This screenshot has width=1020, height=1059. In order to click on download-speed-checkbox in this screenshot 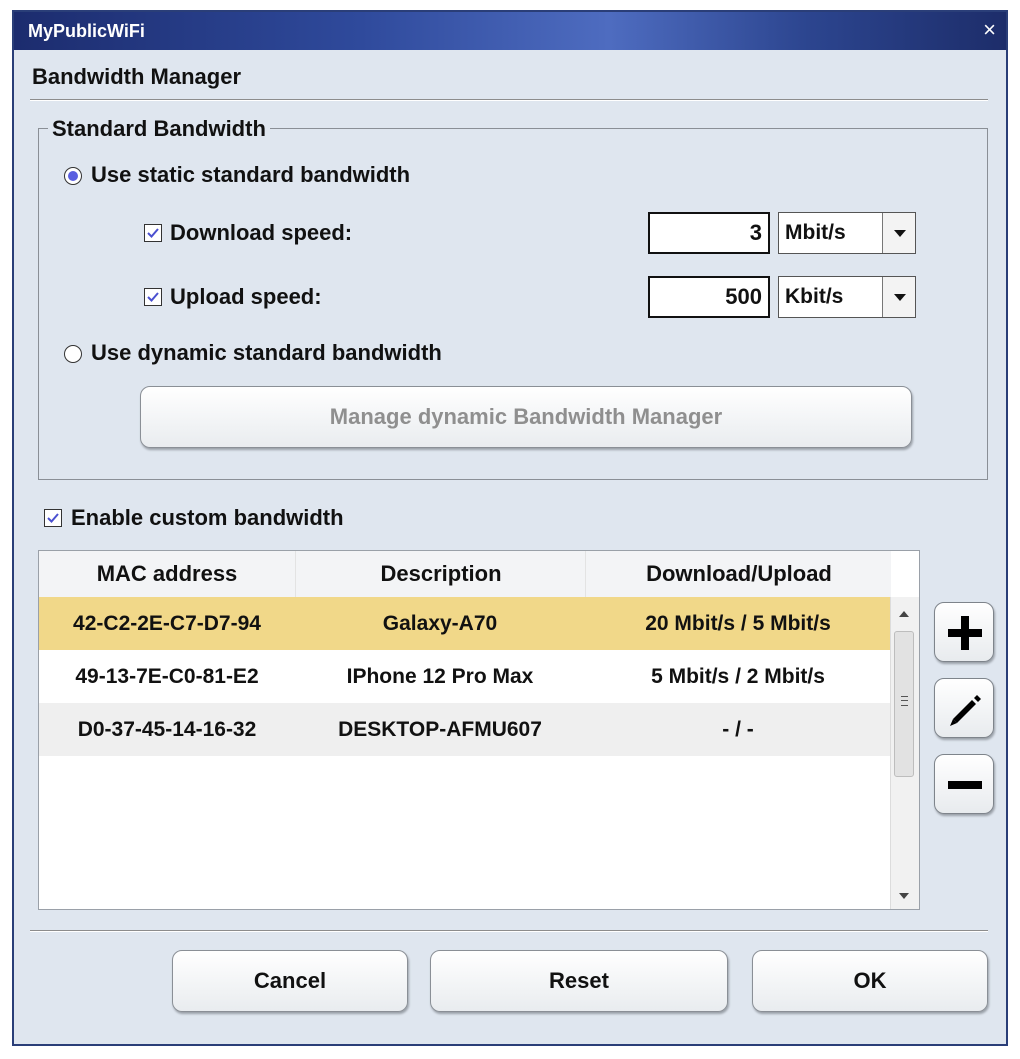, I will do `click(153, 233)`.